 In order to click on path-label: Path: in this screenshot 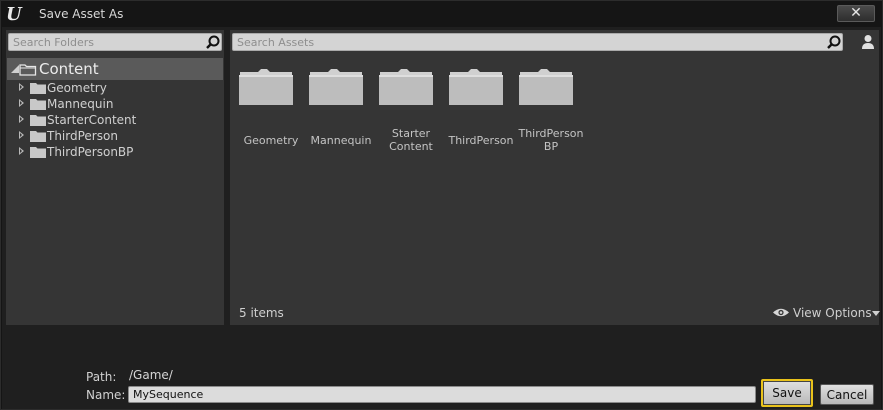, I will do `click(101, 377)`.